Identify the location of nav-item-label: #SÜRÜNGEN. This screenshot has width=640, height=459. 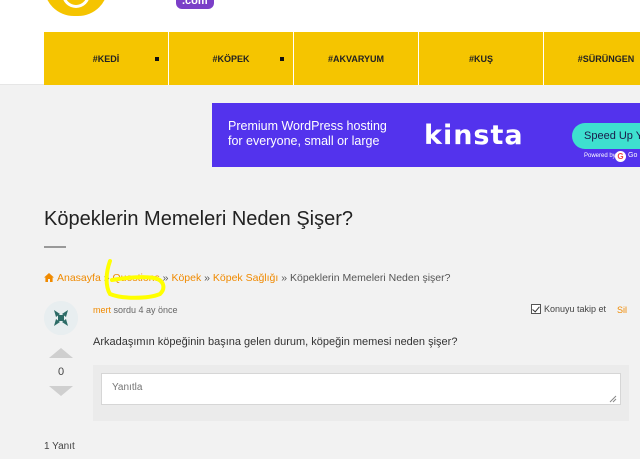
(606, 58).